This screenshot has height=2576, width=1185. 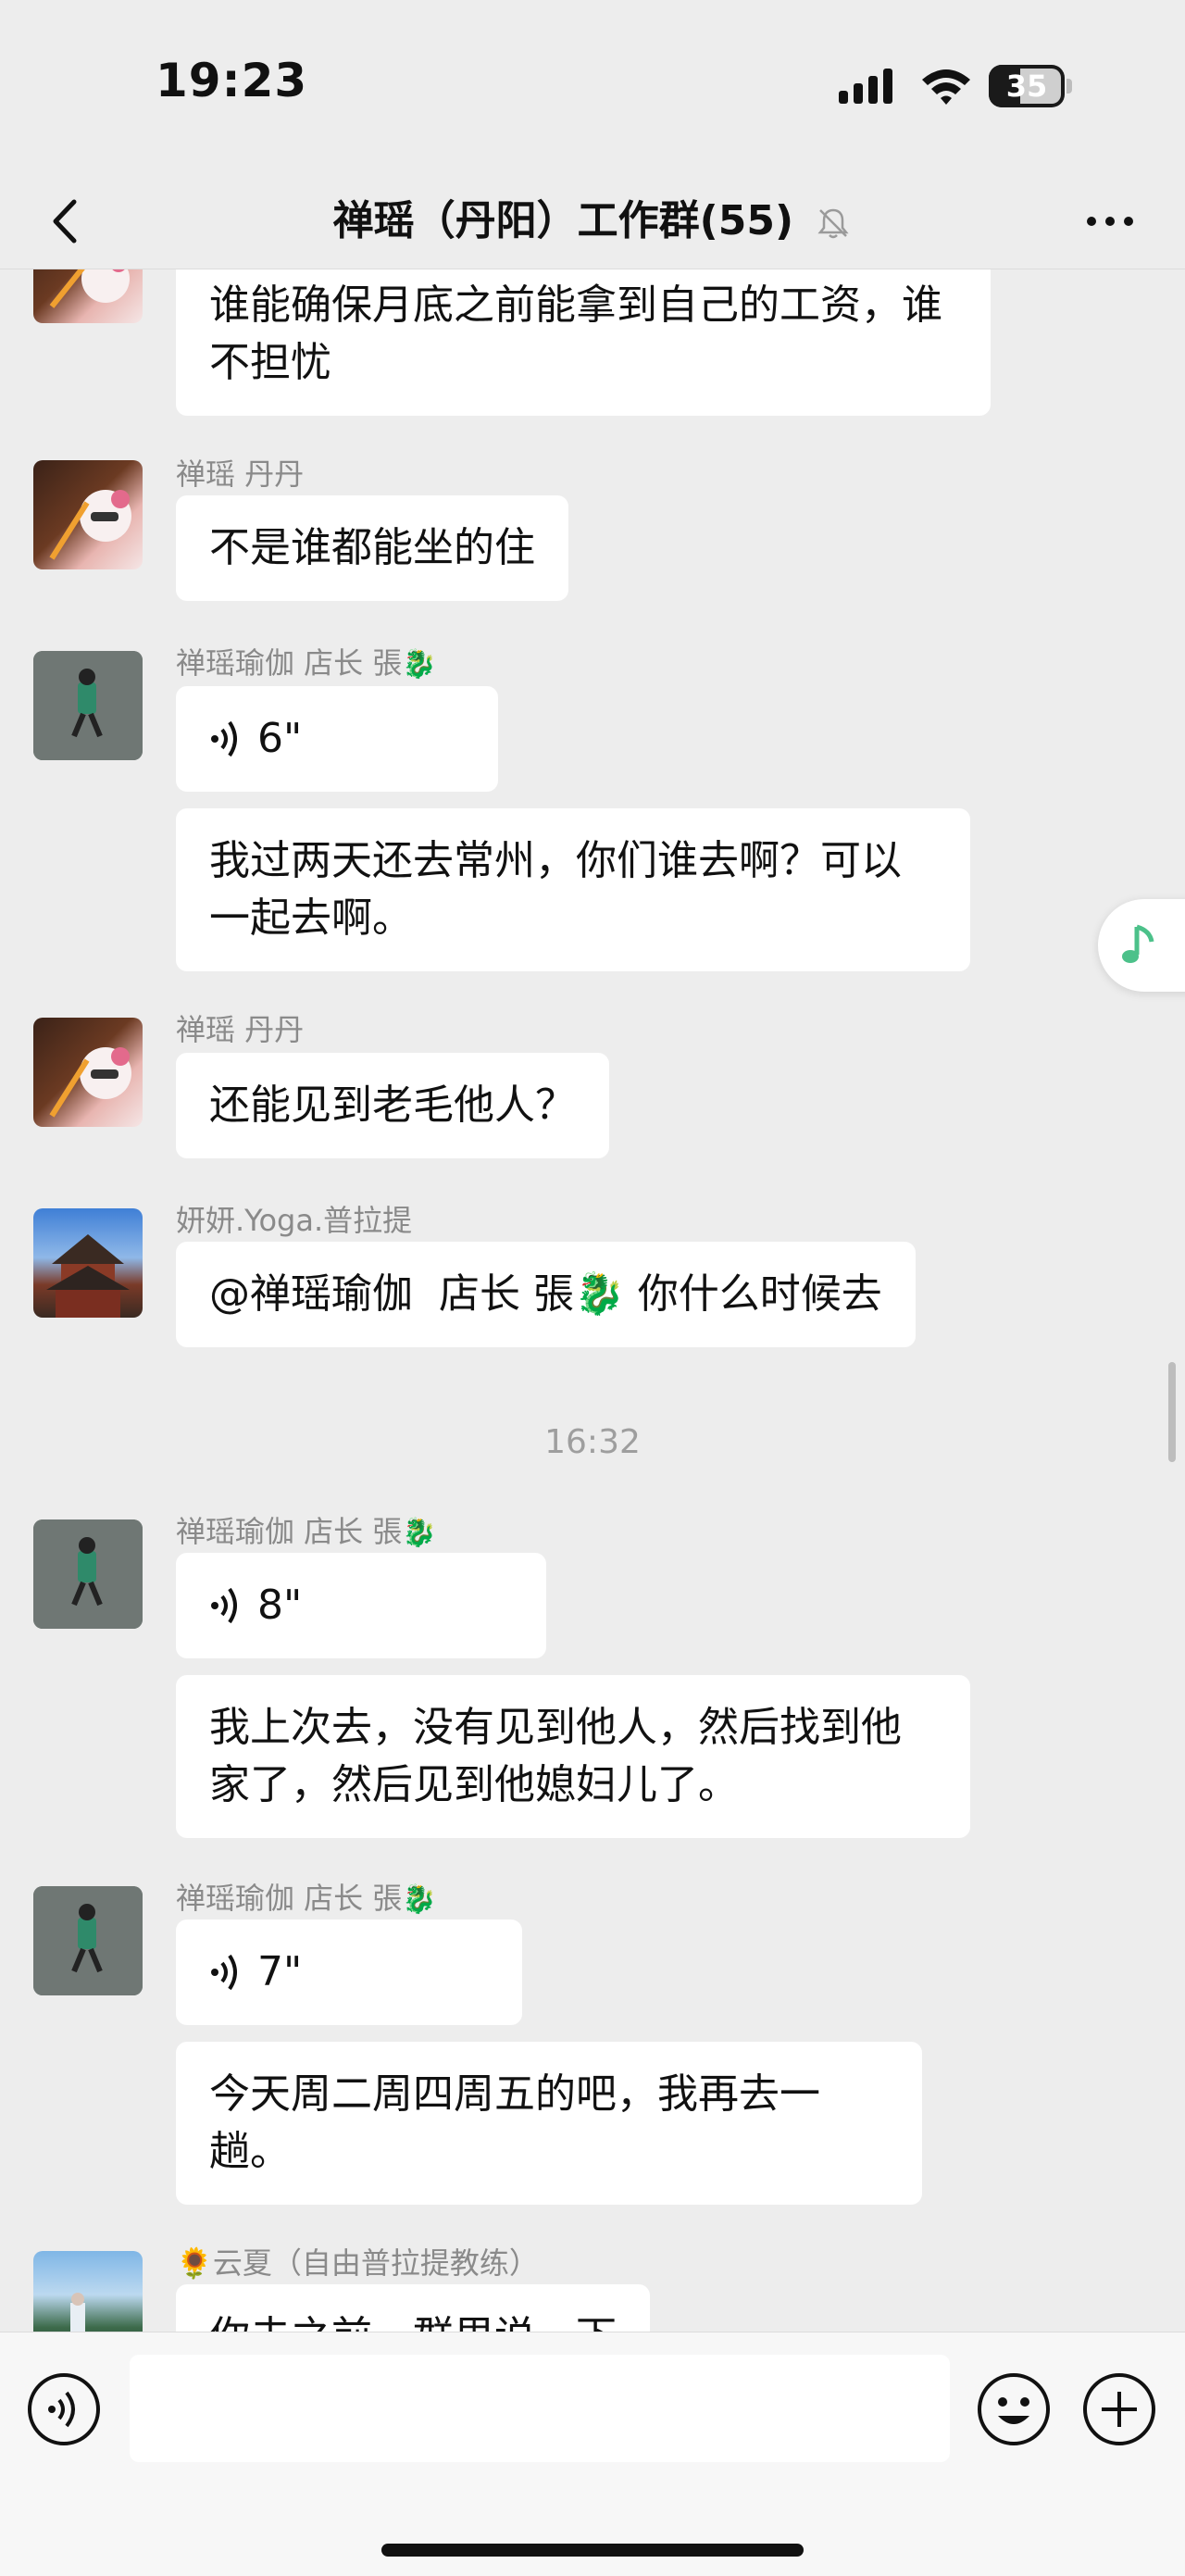 What do you see at coordinates (357, 2263) in the screenshot?
I see `sender-name: 🌻云夏（自由普拉提教练）` at bounding box center [357, 2263].